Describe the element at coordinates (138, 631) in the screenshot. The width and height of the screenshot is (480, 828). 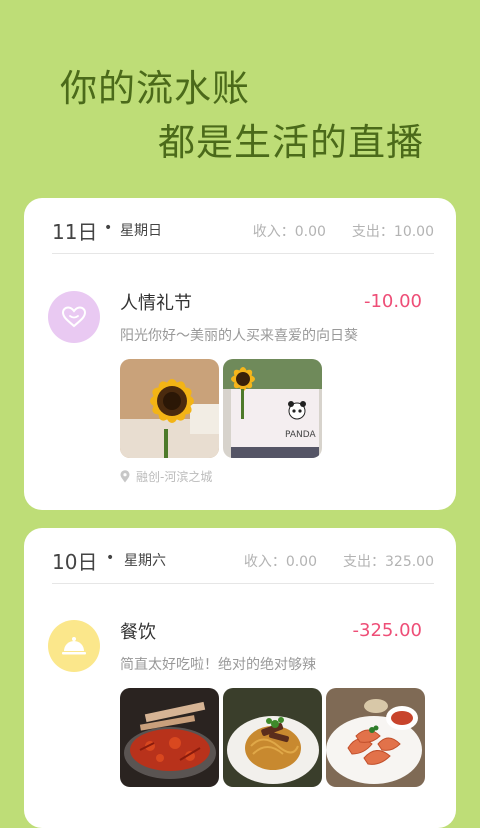
I see `entry-title: 餐饮` at that location.